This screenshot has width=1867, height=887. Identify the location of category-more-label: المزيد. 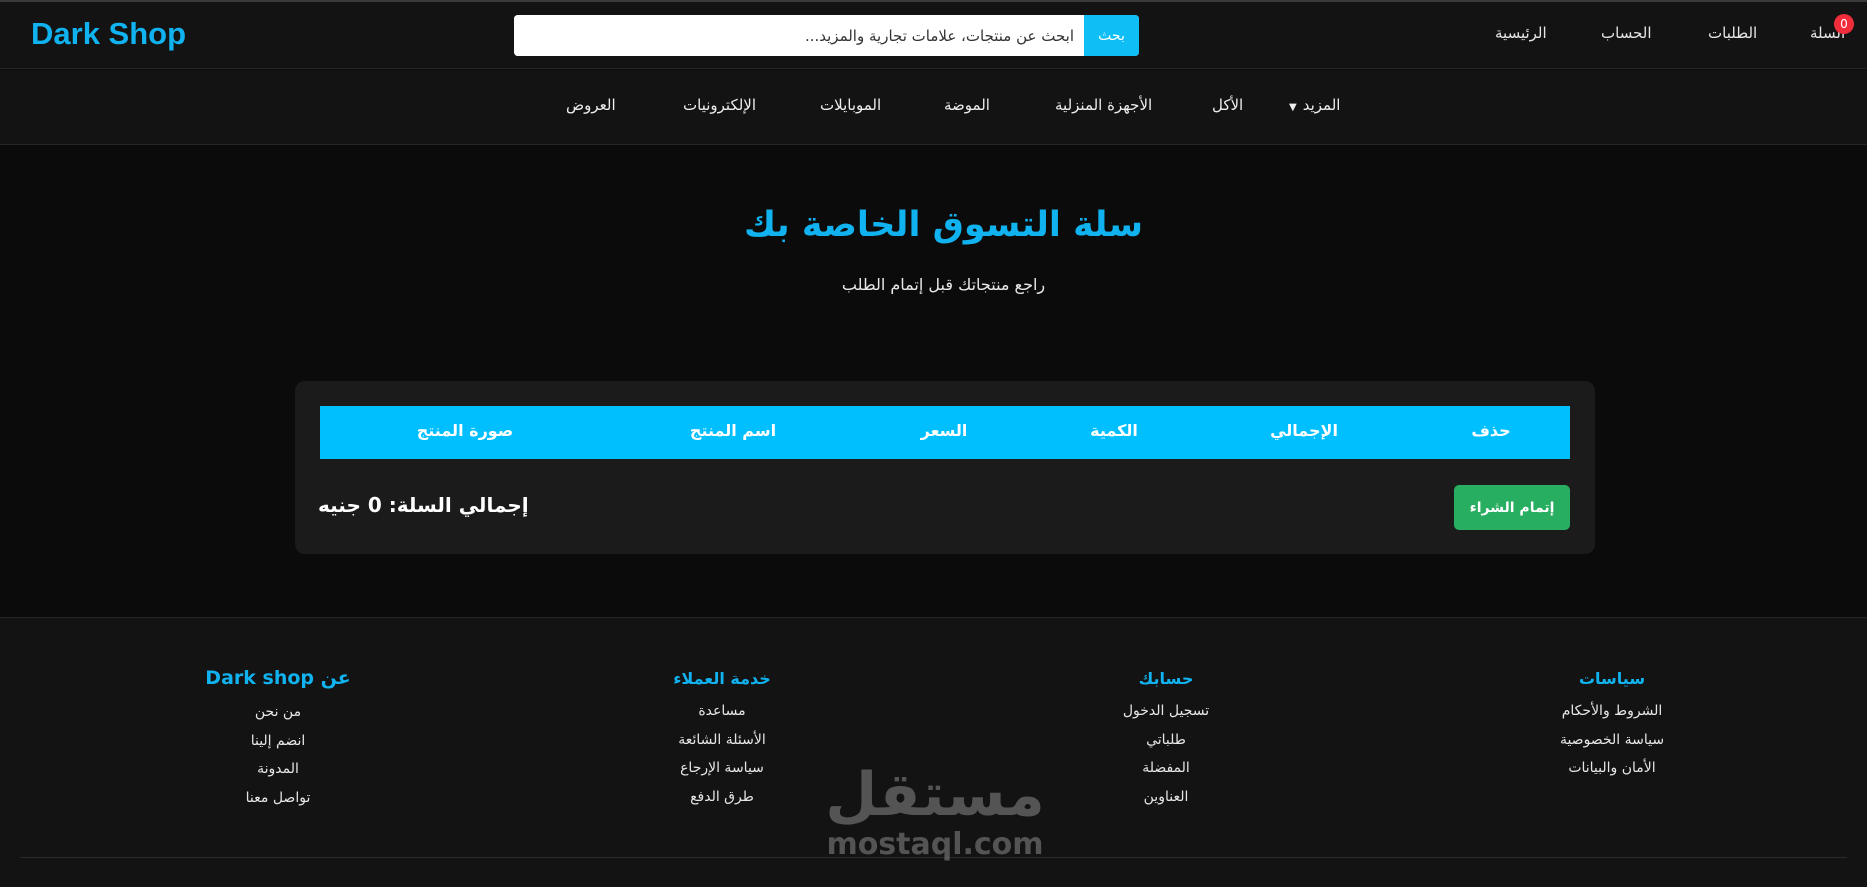
(1321, 105).